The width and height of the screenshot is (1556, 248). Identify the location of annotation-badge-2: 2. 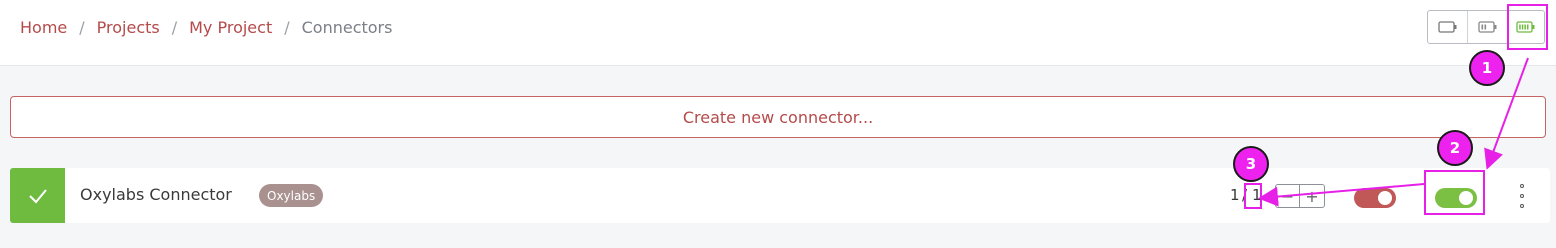
(1455, 148).